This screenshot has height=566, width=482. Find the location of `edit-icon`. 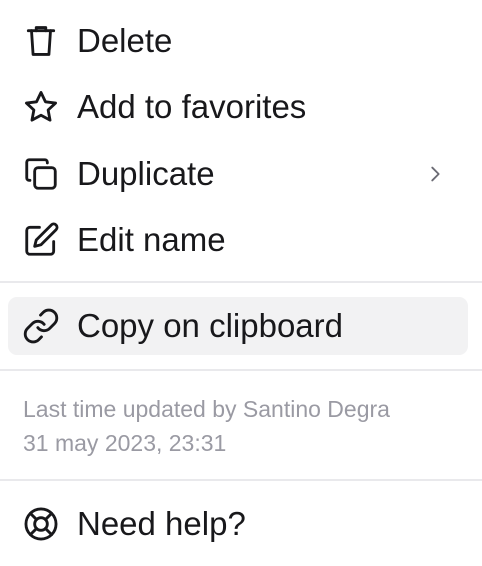

edit-icon is located at coordinates (41, 240).